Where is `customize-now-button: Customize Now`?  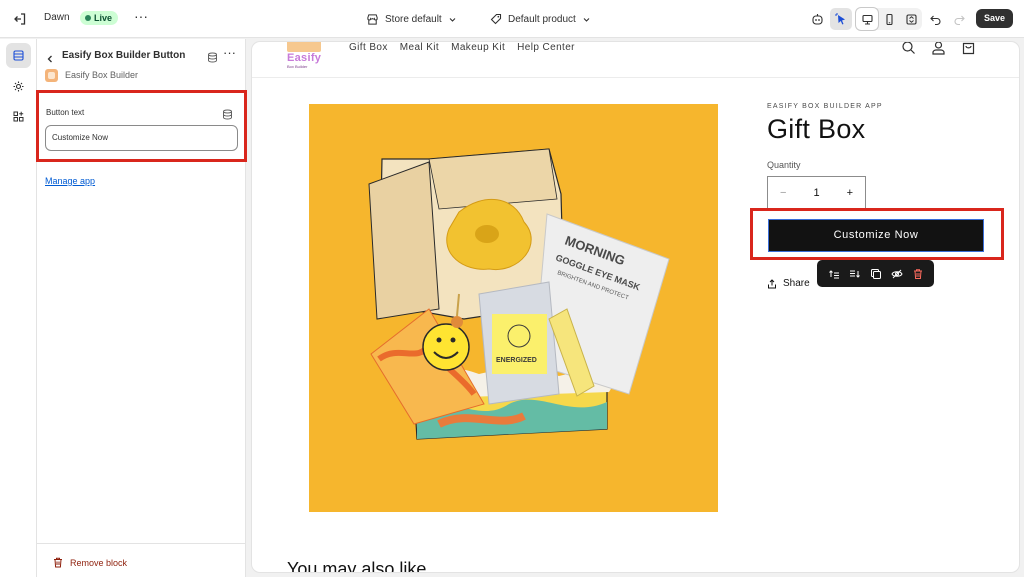 customize-now-button: Customize Now is located at coordinates (876, 235).